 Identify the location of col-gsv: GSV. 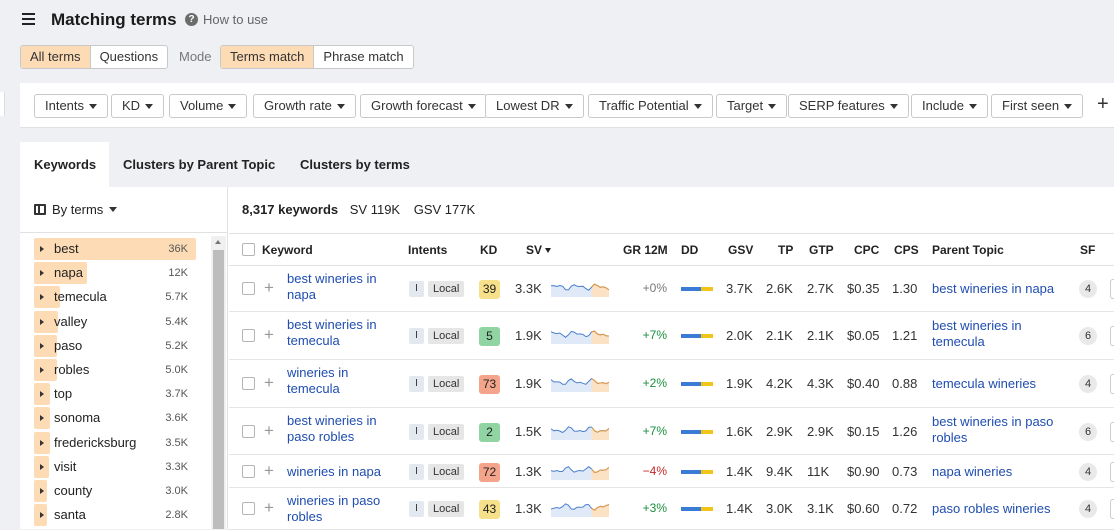
(740, 250).